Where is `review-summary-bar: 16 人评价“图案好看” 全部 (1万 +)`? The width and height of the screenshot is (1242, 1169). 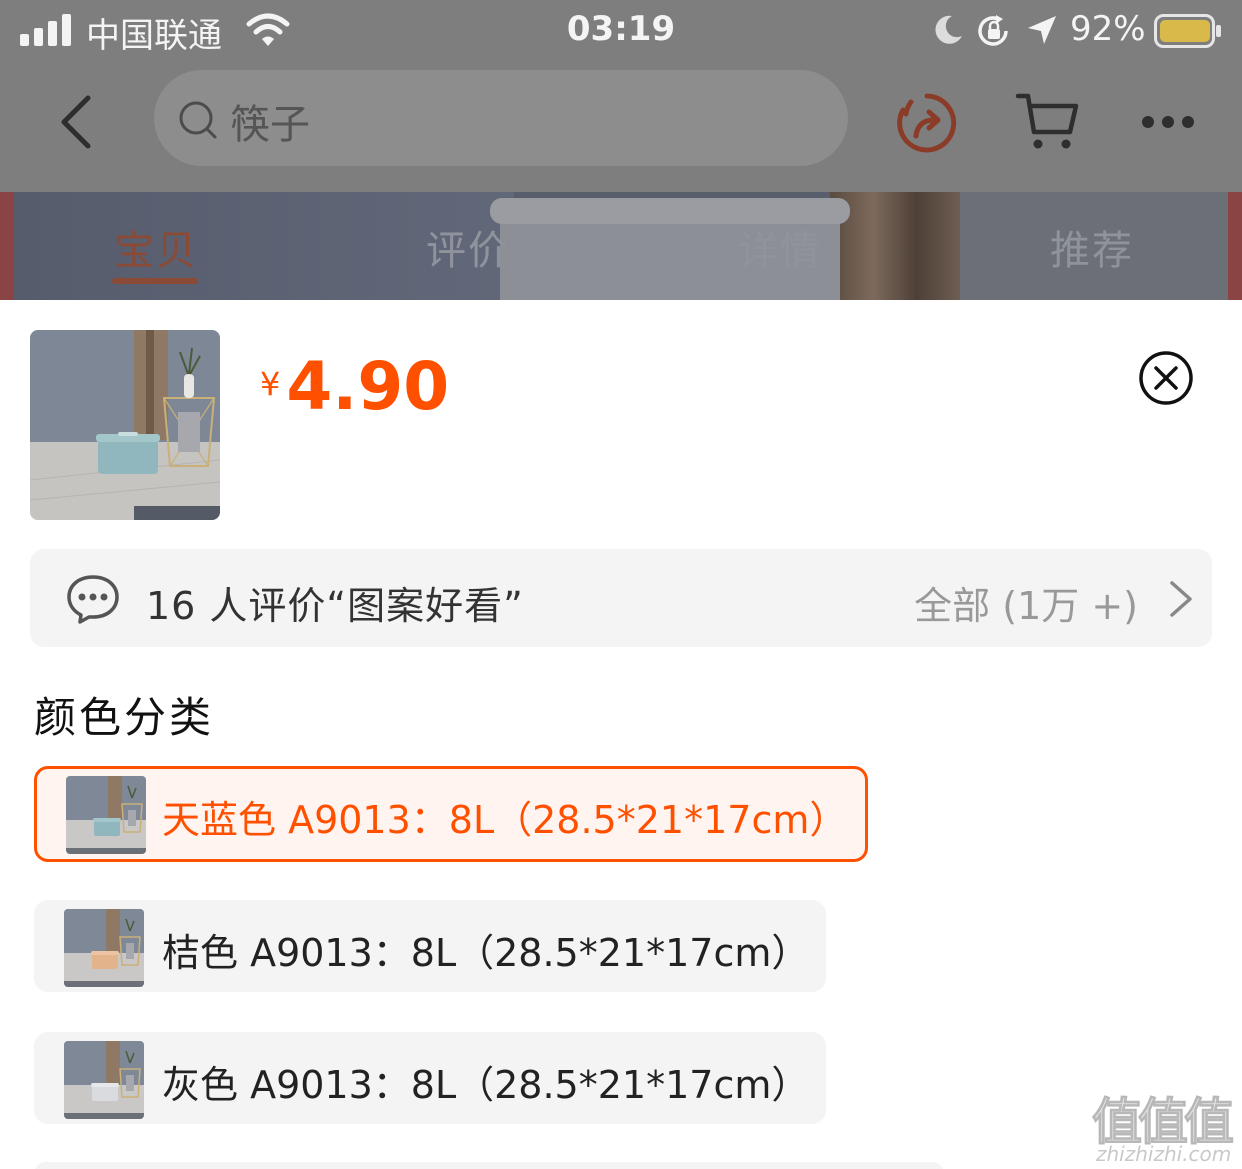 review-summary-bar: 16 人评价“图案好看” 全部 (1万 +) is located at coordinates (621, 598).